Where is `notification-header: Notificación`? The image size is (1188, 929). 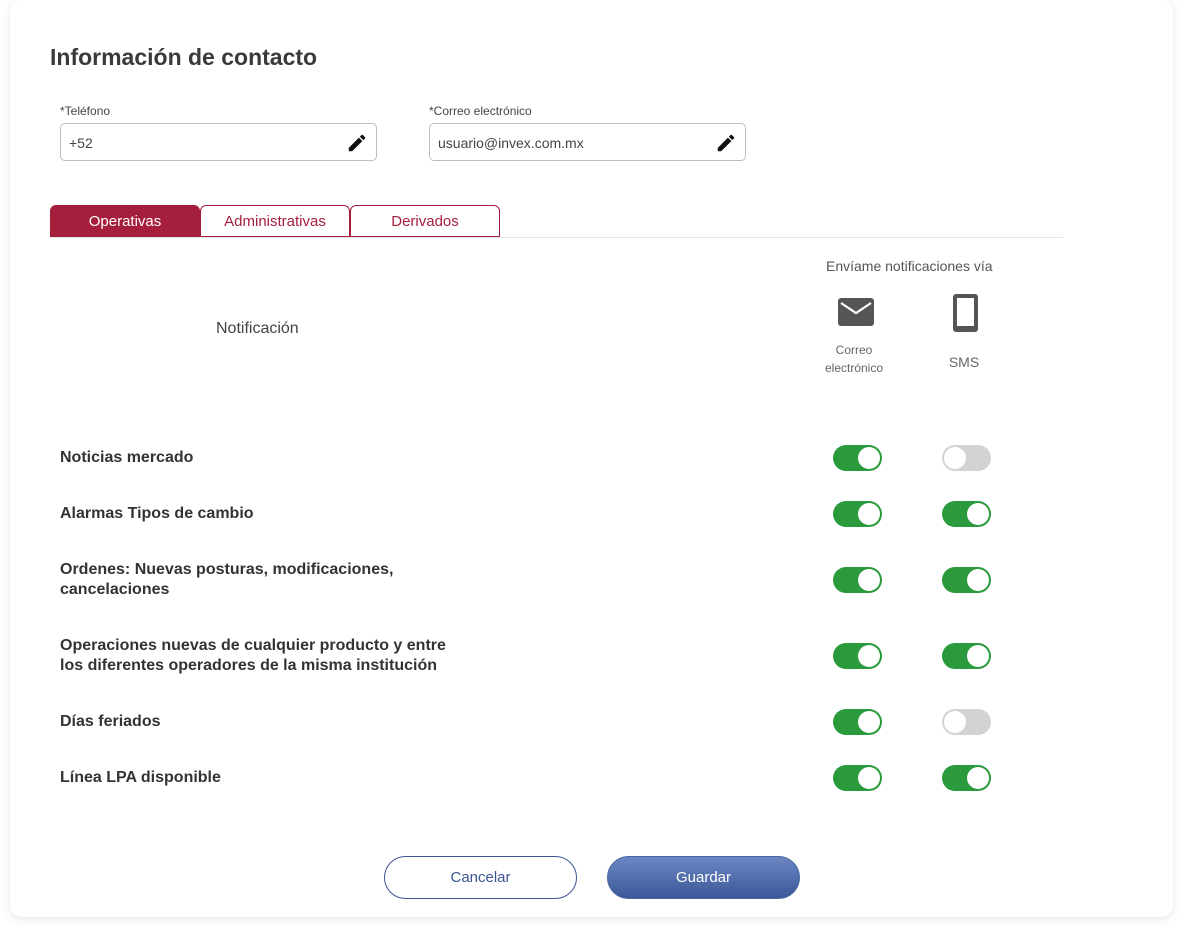 notification-header: Notificación is located at coordinates (257, 328).